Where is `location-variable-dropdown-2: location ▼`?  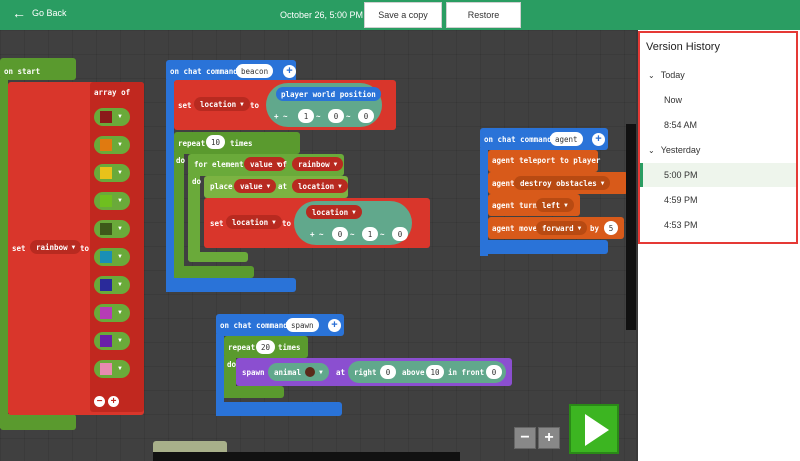
location-variable-dropdown-2: location ▼ is located at coordinates (254, 222).